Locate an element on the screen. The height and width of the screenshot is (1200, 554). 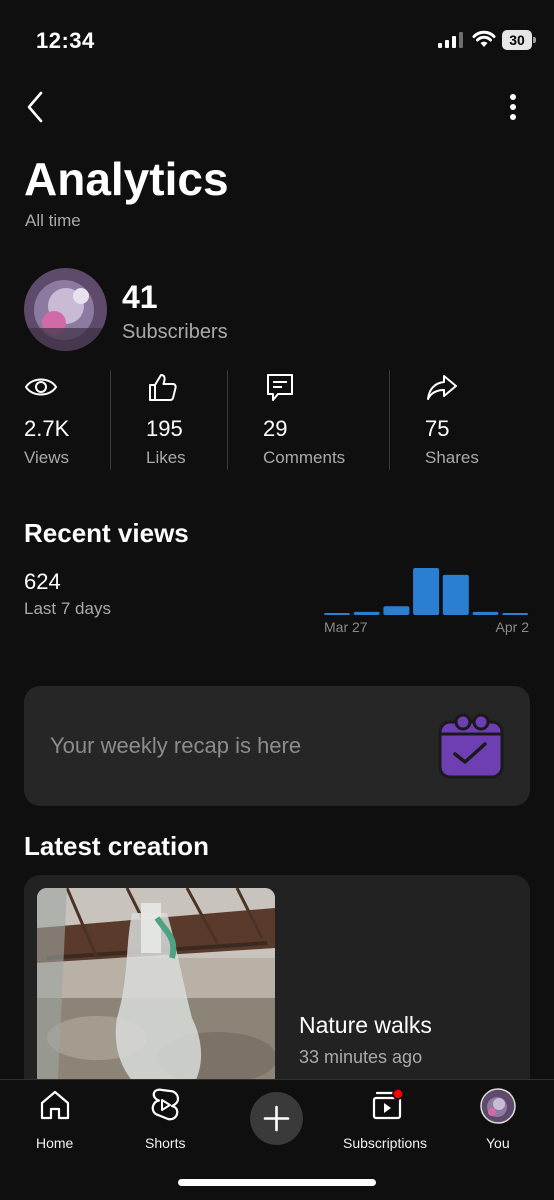
video-time: 33 minutes ago is located at coordinates (361, 1057).